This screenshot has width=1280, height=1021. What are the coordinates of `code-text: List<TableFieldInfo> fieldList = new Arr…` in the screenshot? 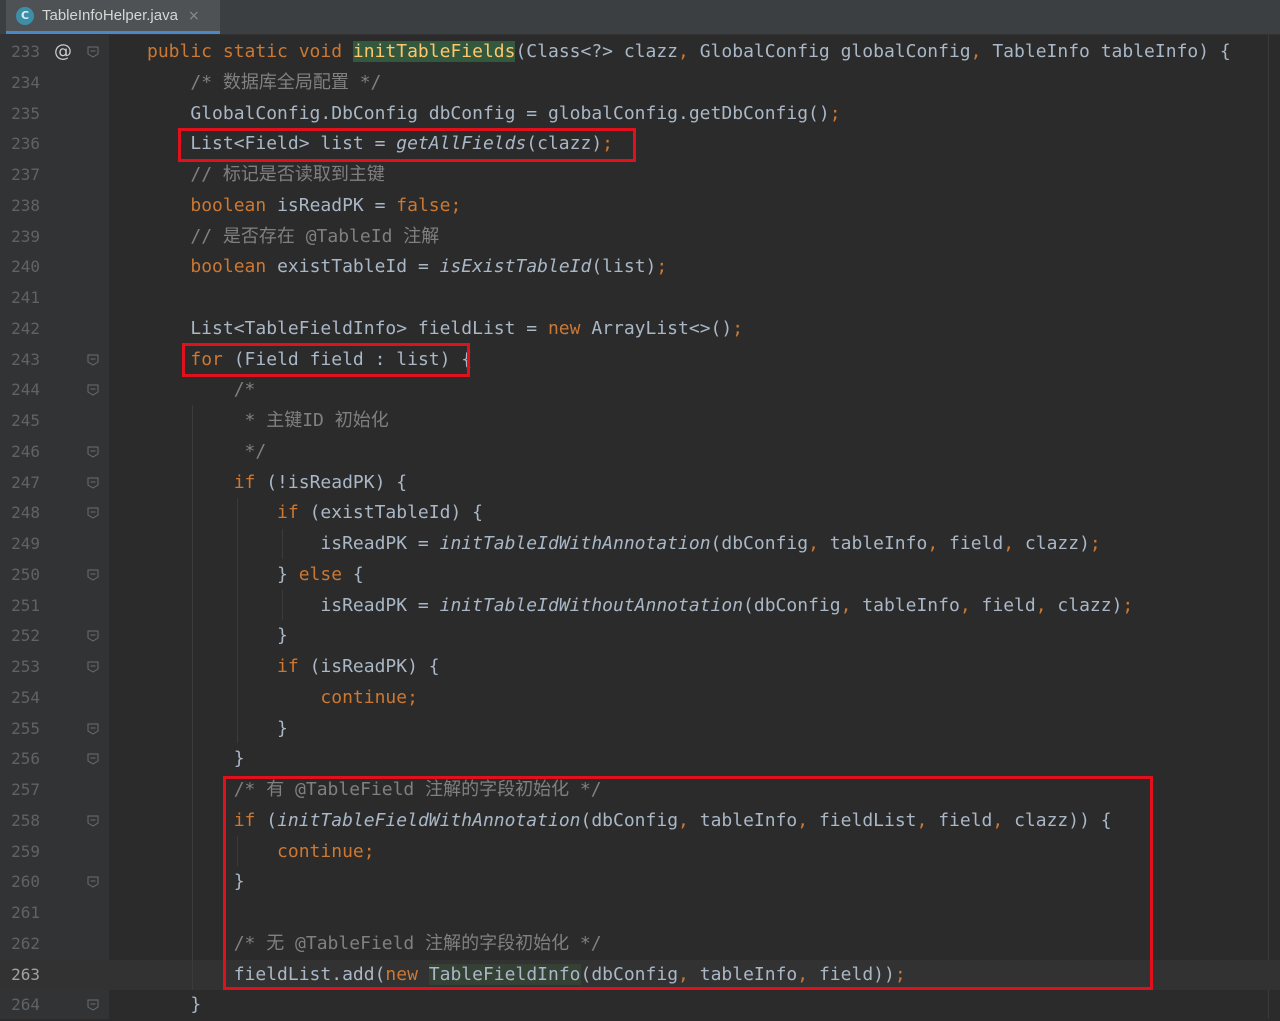 It's located at (445, 329).